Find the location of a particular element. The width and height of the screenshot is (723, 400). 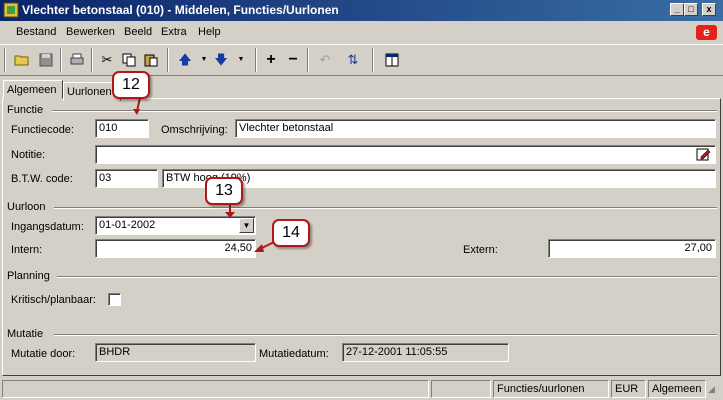

status-currency: EUR is located at coordinates (628, 389).